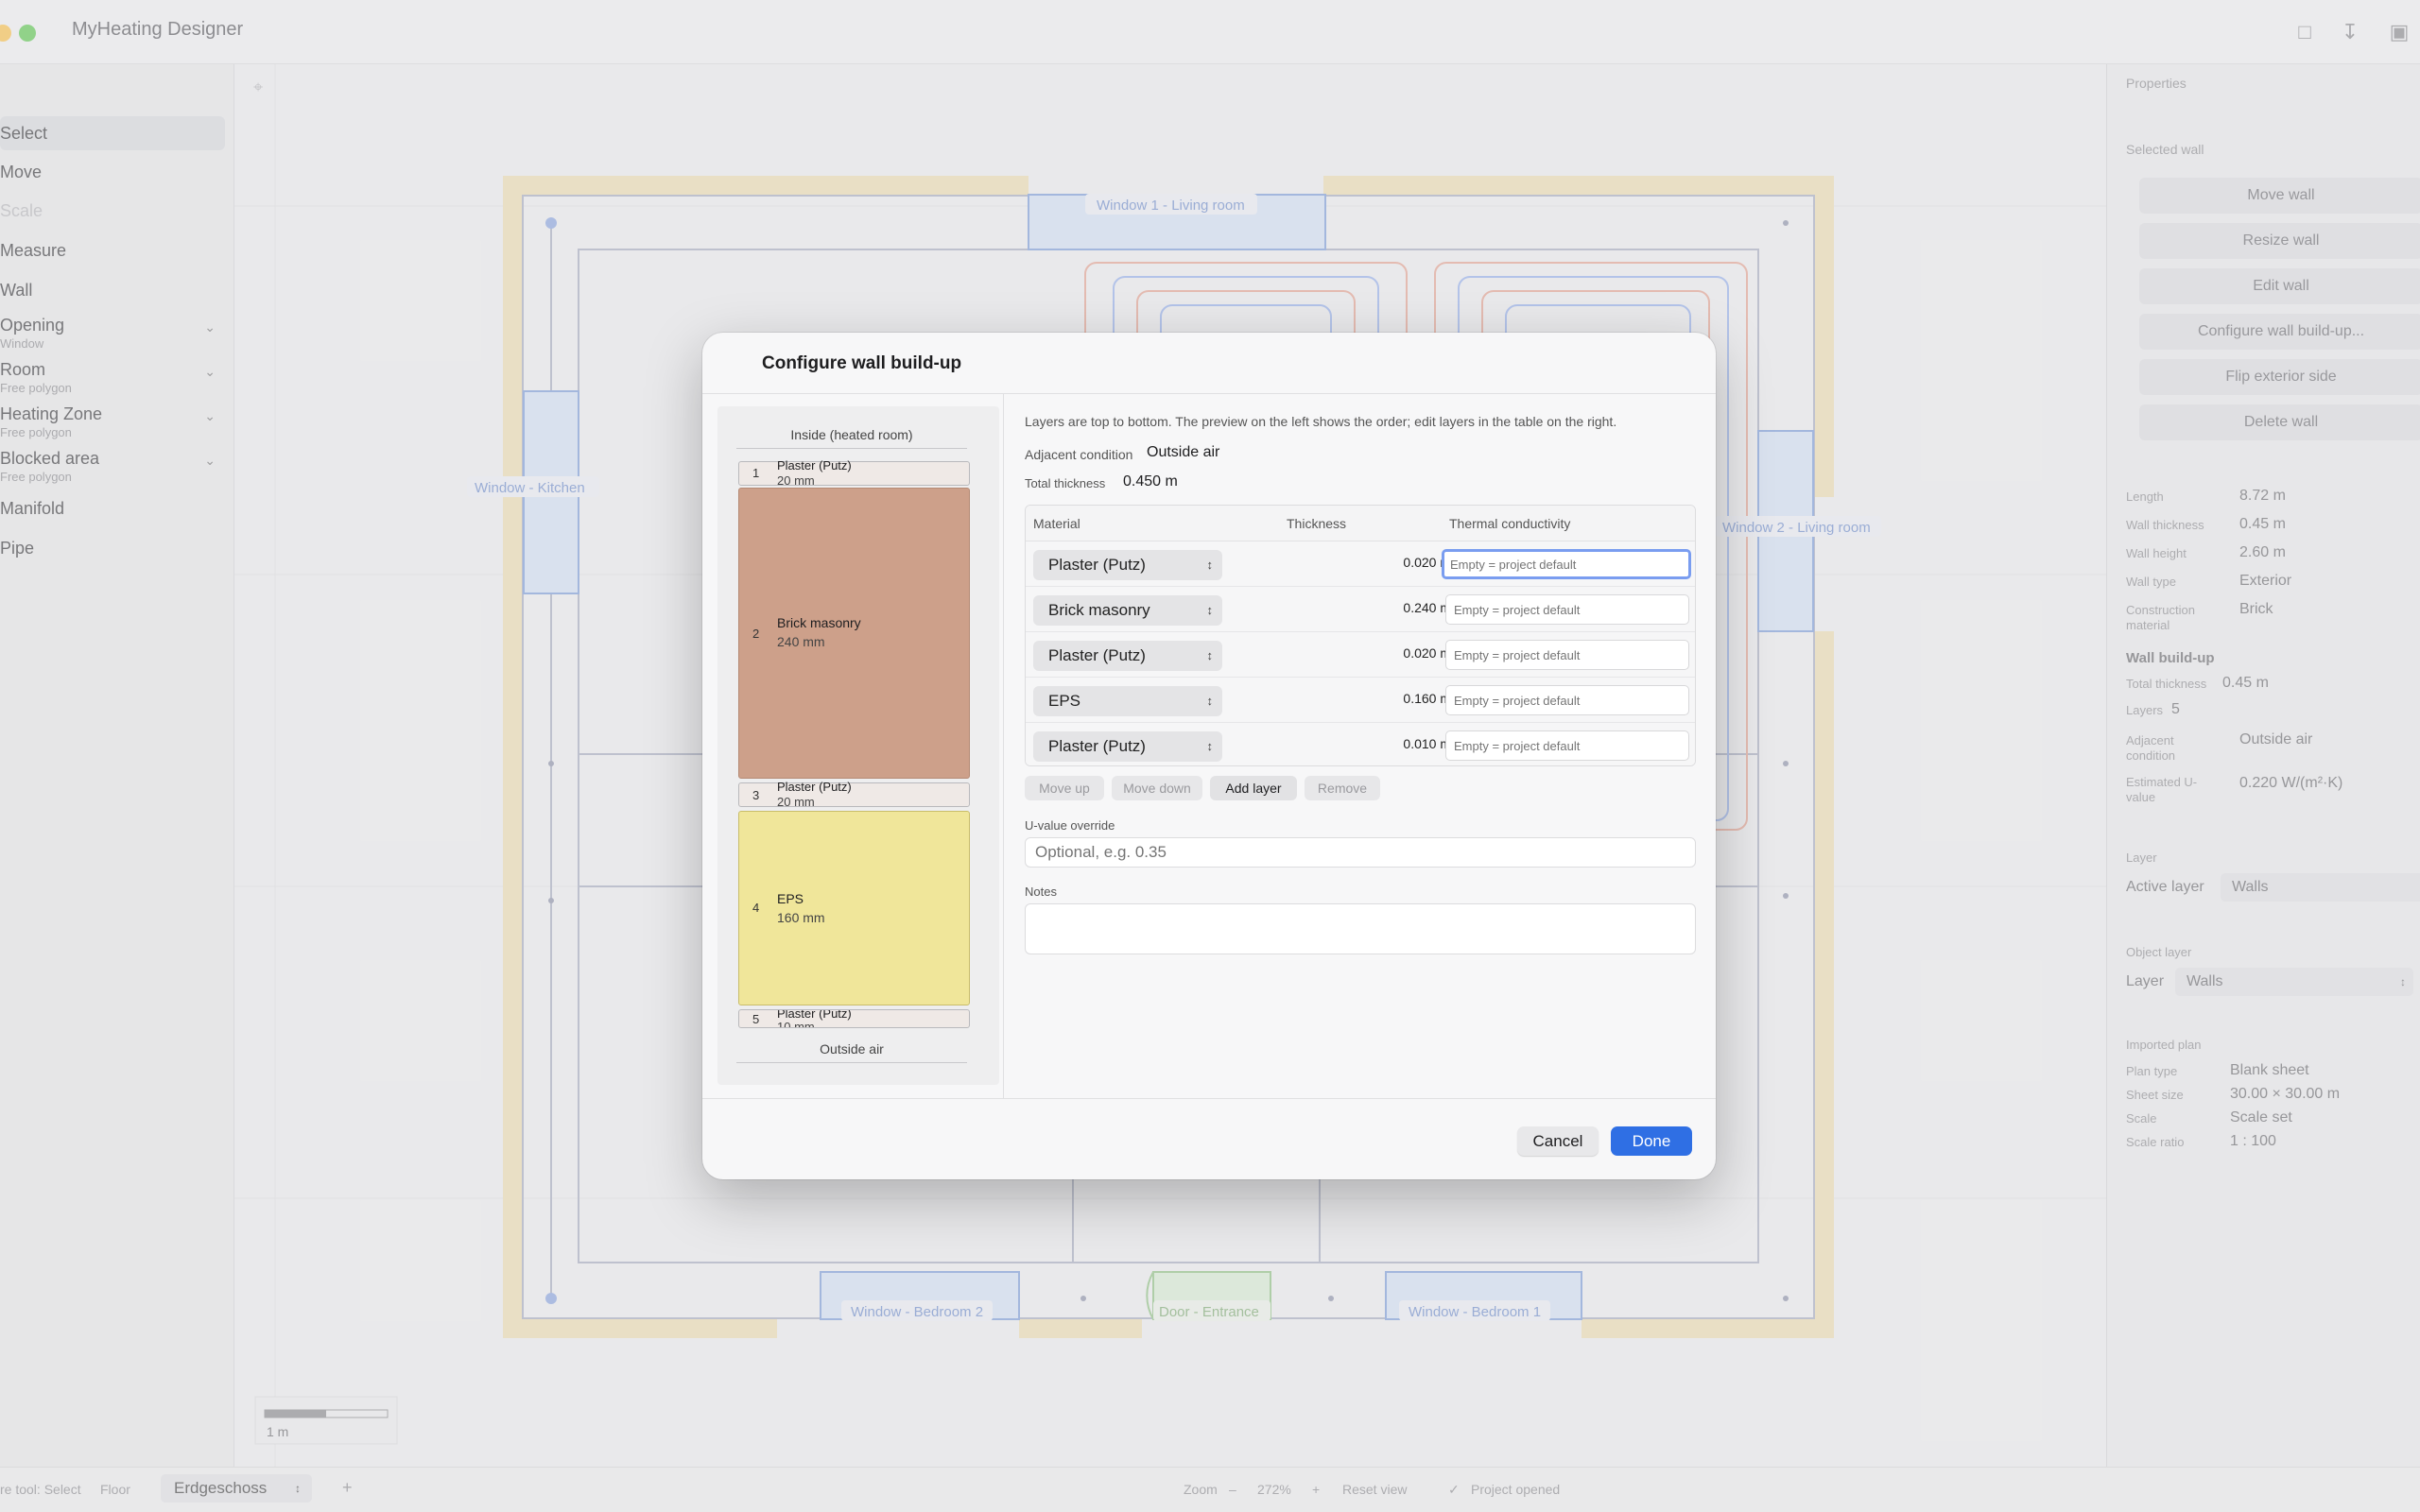 This screenshot has width=2420, height=1512. Describe the element at coordinates (801, 917) in the screenshot. I see `layer-thickness: 160 mm` at that location.